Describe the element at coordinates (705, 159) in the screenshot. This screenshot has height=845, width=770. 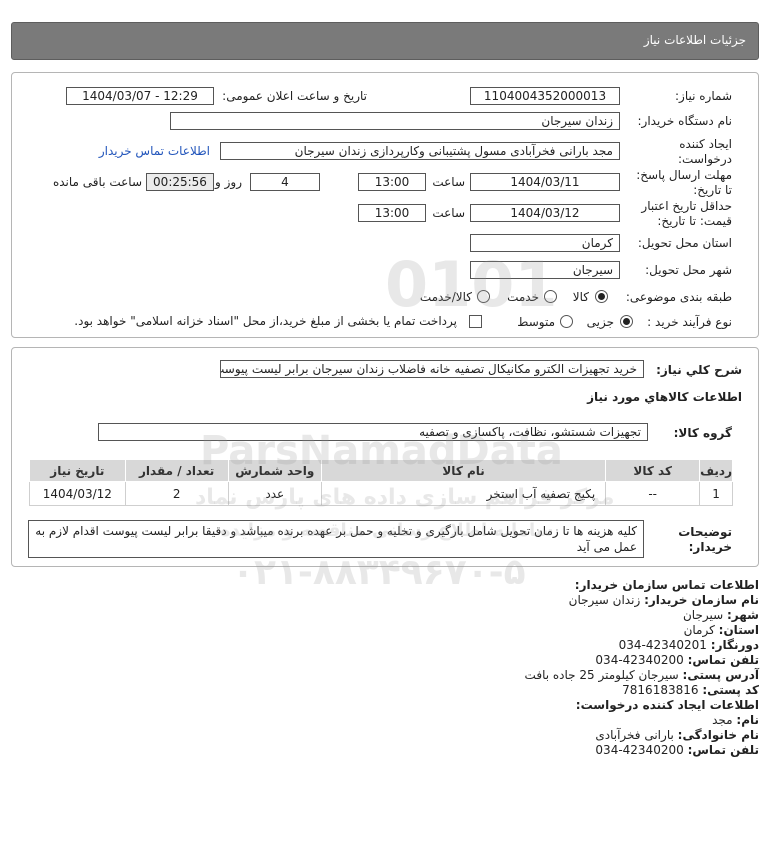
I see `creator-label-2: درخواست:` at that location.